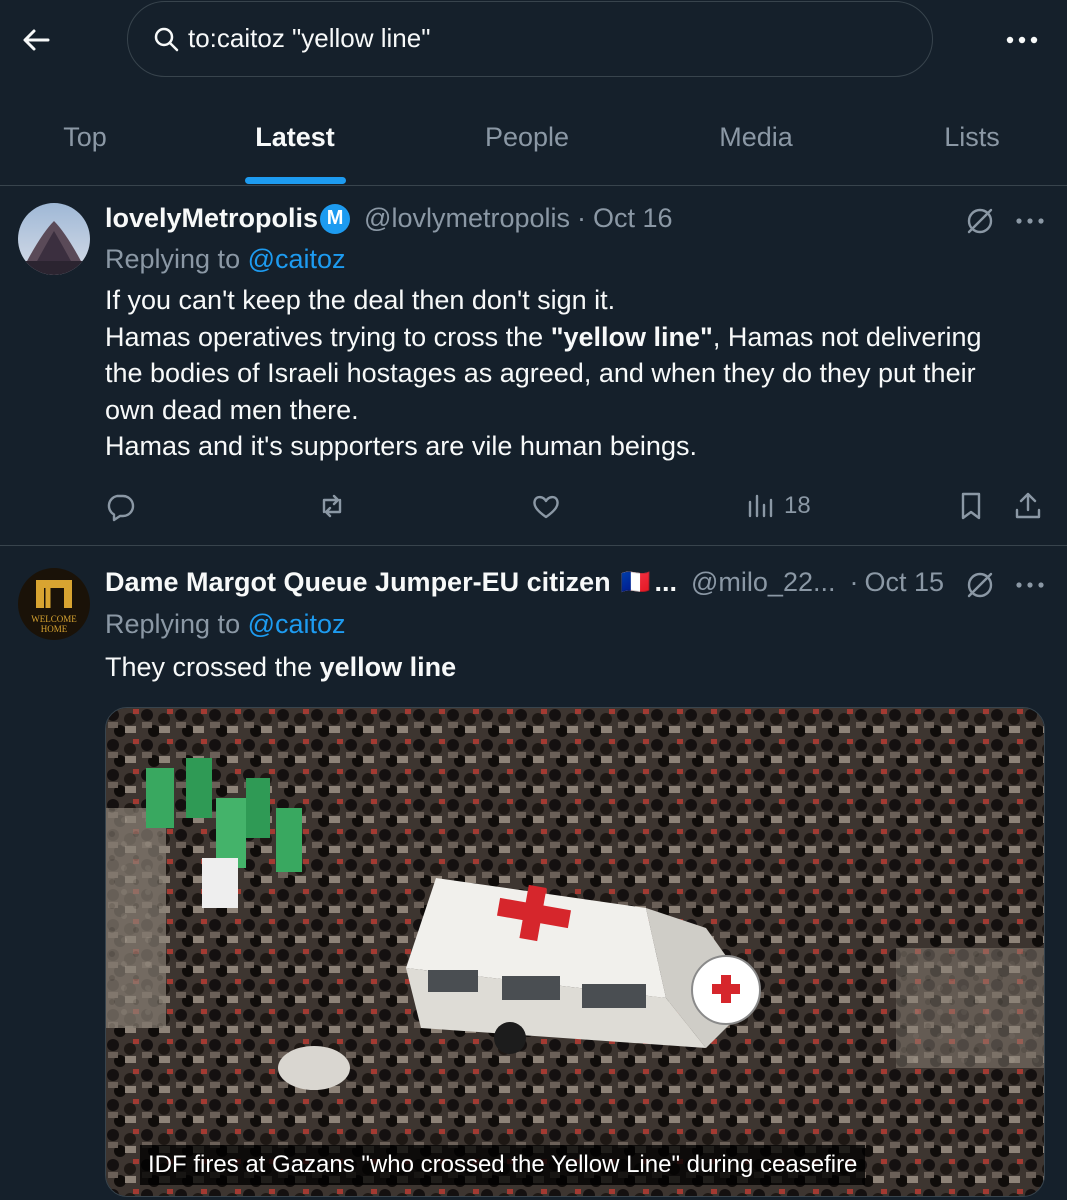 The height and width of the screenshot is (1200, 1067). I want to click on top-bar: to:caitoz "yellow line", so click(533, 40).